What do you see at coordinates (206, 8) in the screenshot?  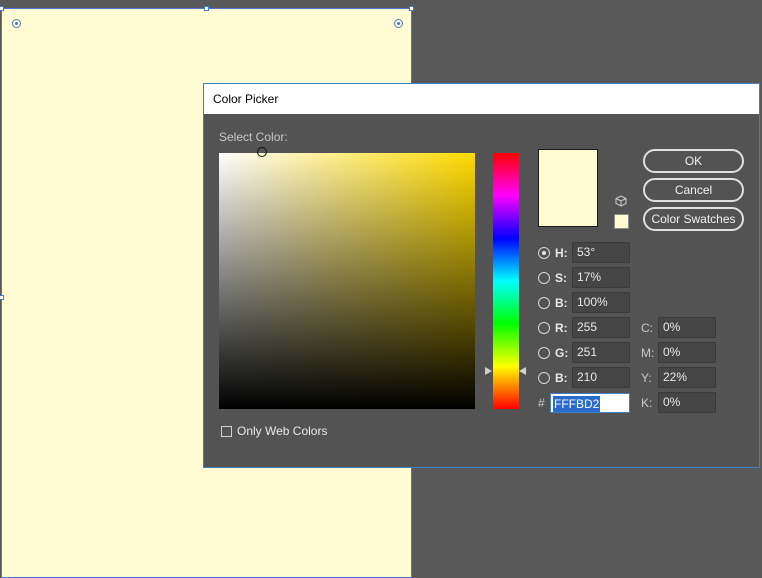 I see `frame-handle-top-center` at bounding box center [206, 8].